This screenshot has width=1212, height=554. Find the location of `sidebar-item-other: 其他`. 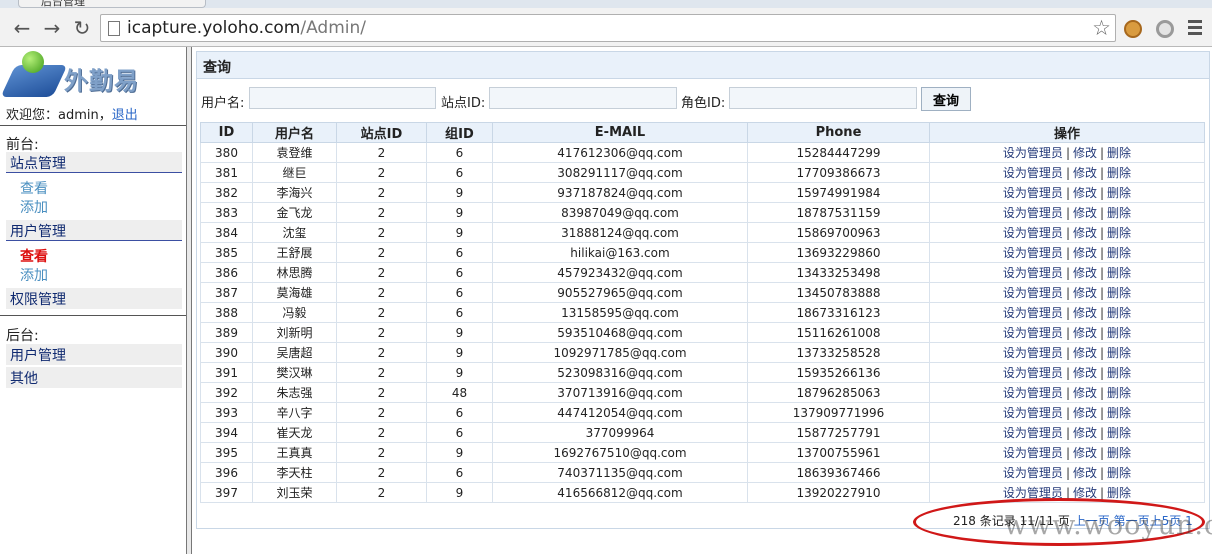

sidebar-item-other: 其他 is located at coordinates (94, 377).